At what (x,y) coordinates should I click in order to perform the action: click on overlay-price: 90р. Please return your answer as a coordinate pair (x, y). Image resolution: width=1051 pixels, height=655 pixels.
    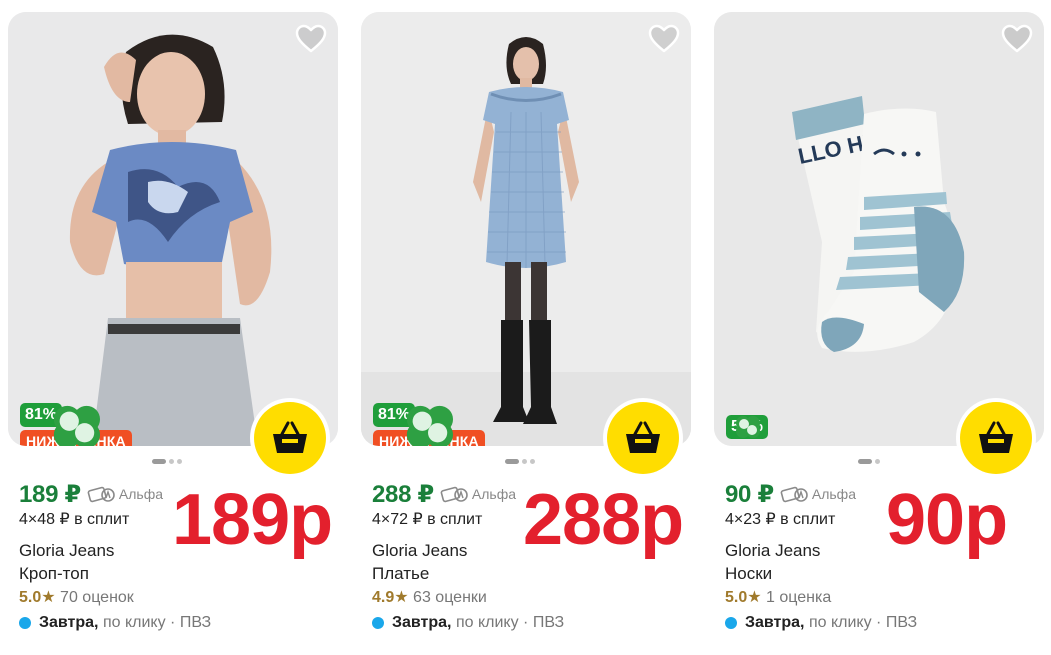
    Looking at the image, I should click on (947, 520).